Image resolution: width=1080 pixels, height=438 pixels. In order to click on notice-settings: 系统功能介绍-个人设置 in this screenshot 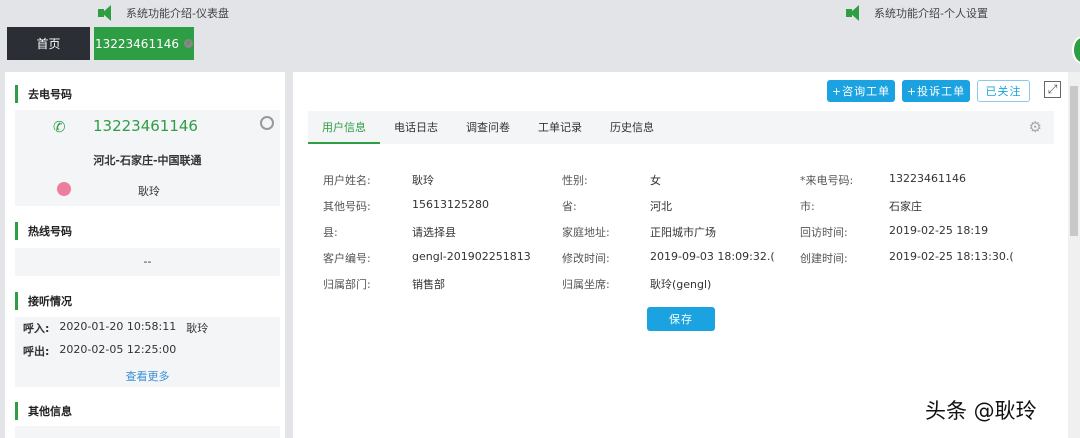, I will do `click(917, 13)`.